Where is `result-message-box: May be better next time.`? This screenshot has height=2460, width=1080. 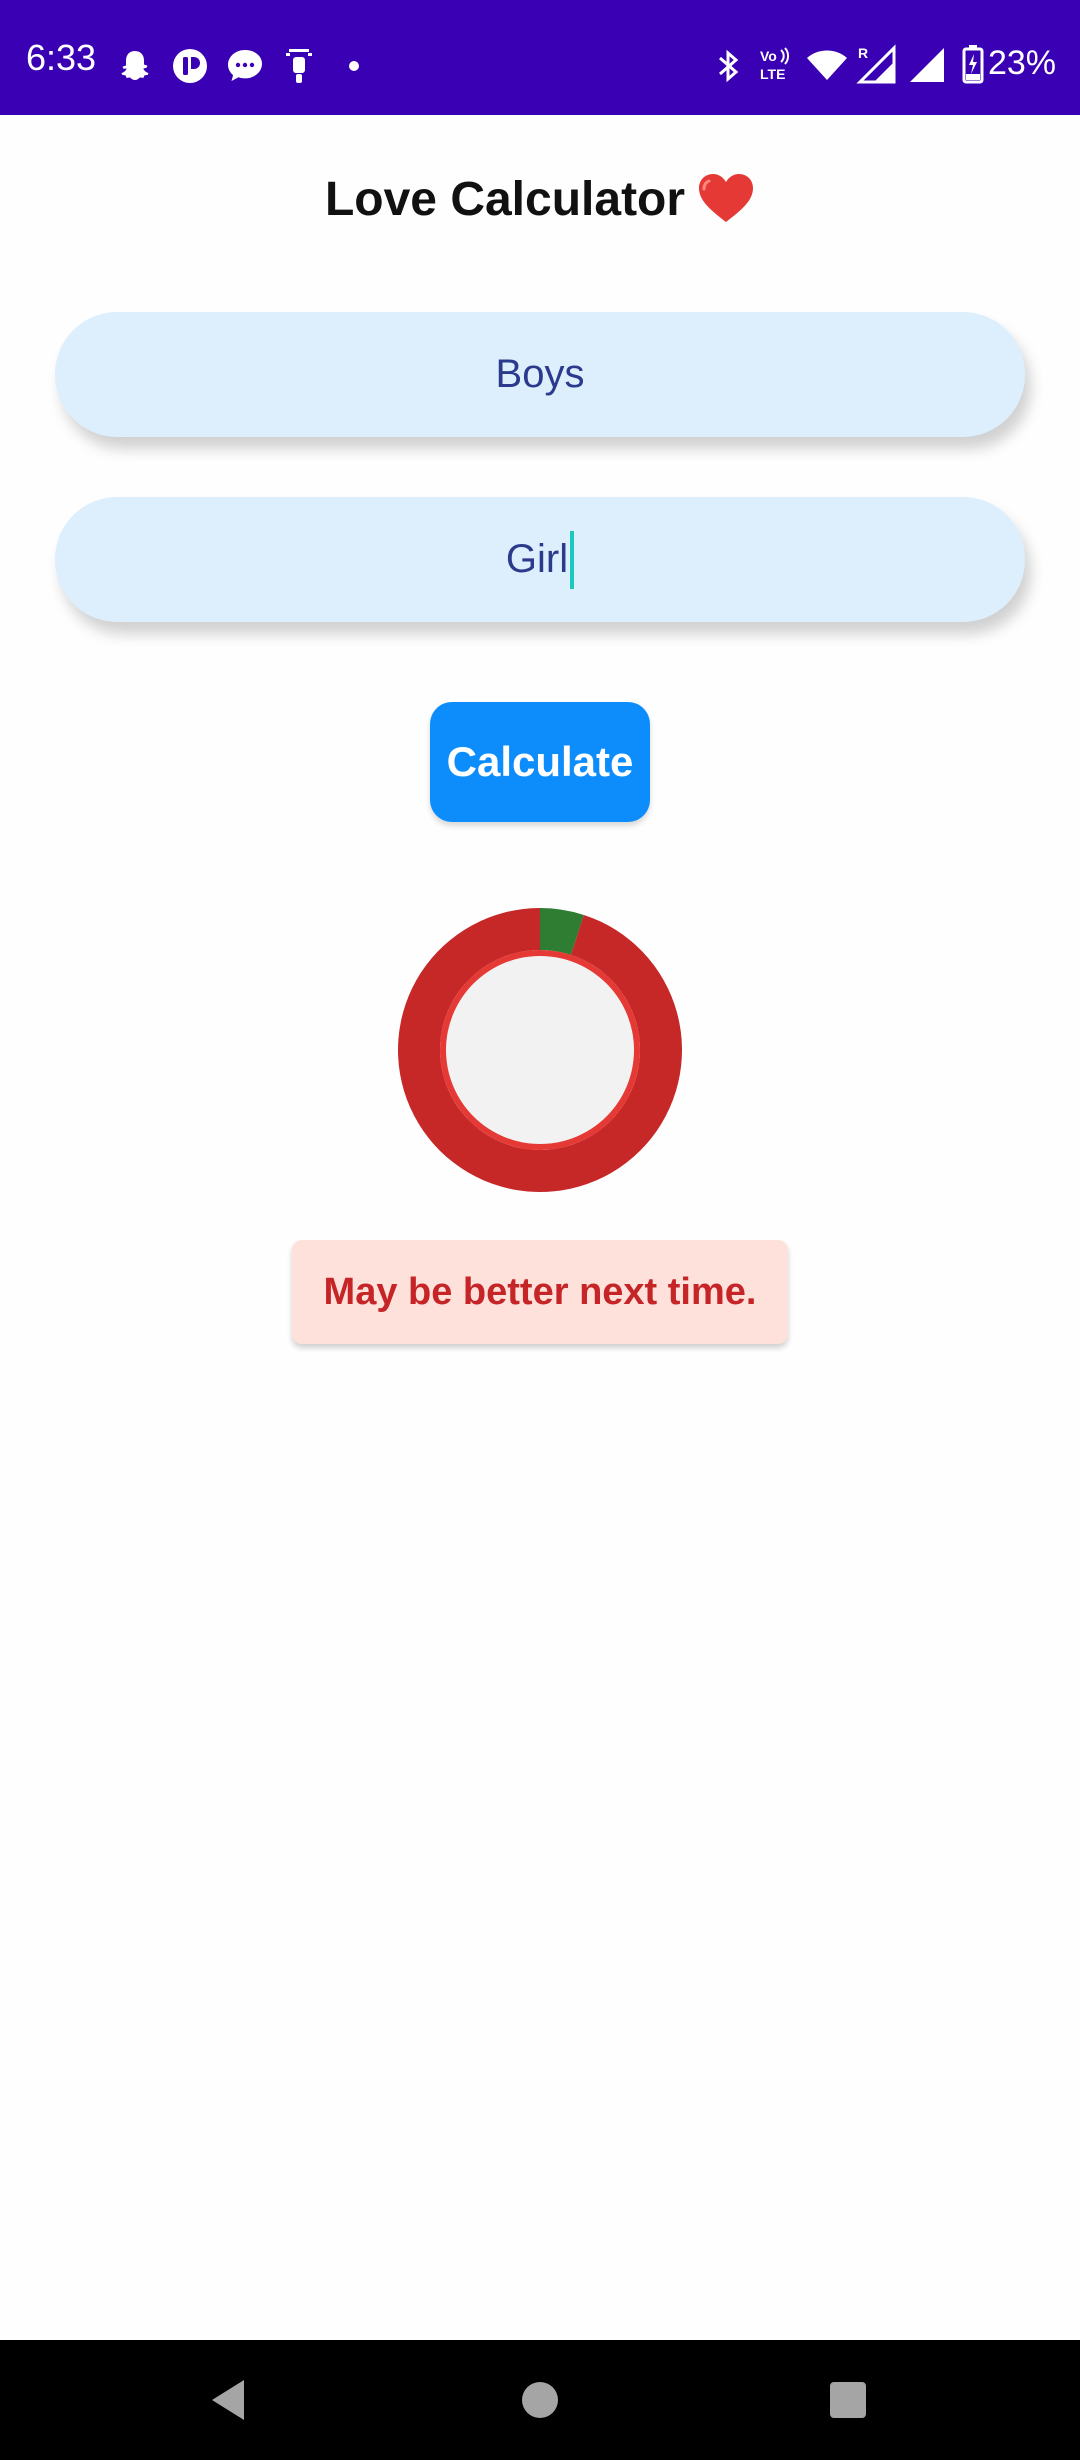
result-message-box: May be better next time. is located at coordinates (540, 1292).